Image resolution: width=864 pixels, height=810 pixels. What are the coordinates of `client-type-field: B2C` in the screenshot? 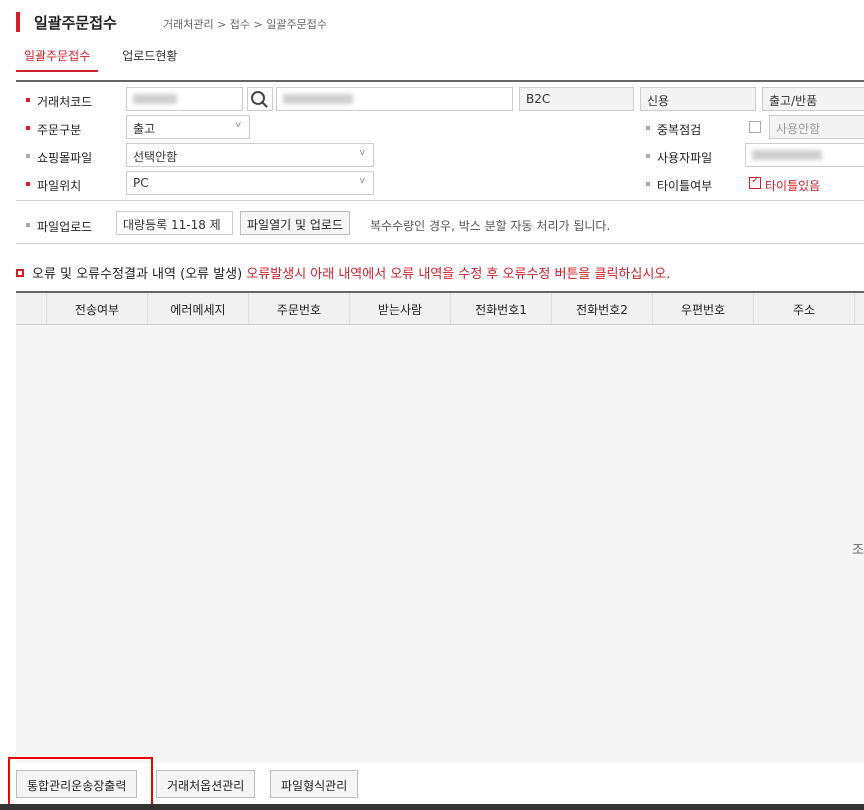 It's located at (576, 99).